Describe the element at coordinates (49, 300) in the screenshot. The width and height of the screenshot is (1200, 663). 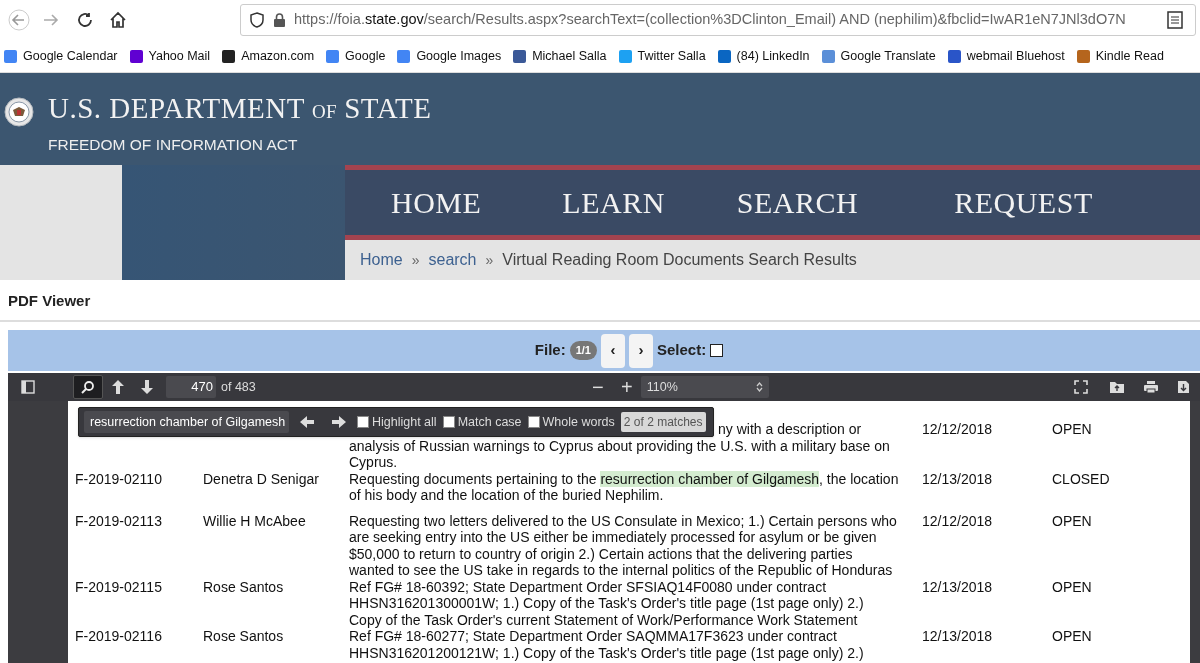
I see `section-heading: PDF Viewer` at that location.